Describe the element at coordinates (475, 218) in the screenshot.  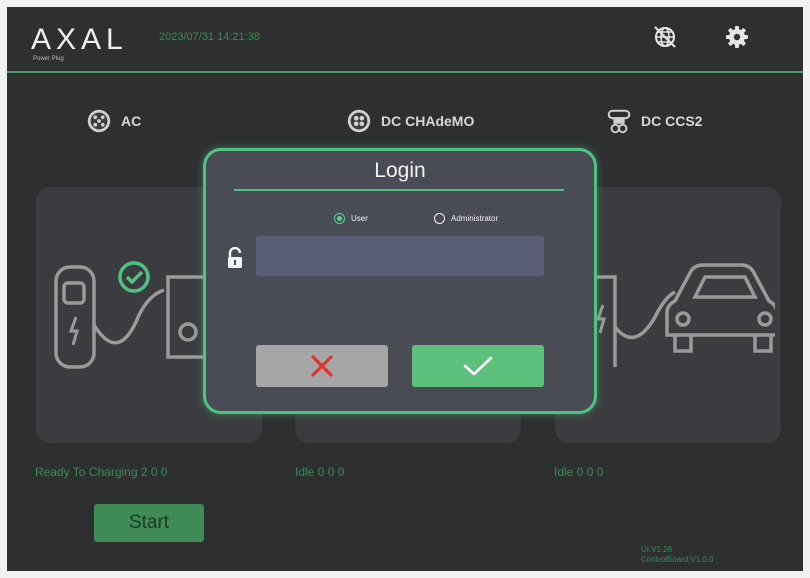
I see `radio-admin-label: Administrator` at that location.